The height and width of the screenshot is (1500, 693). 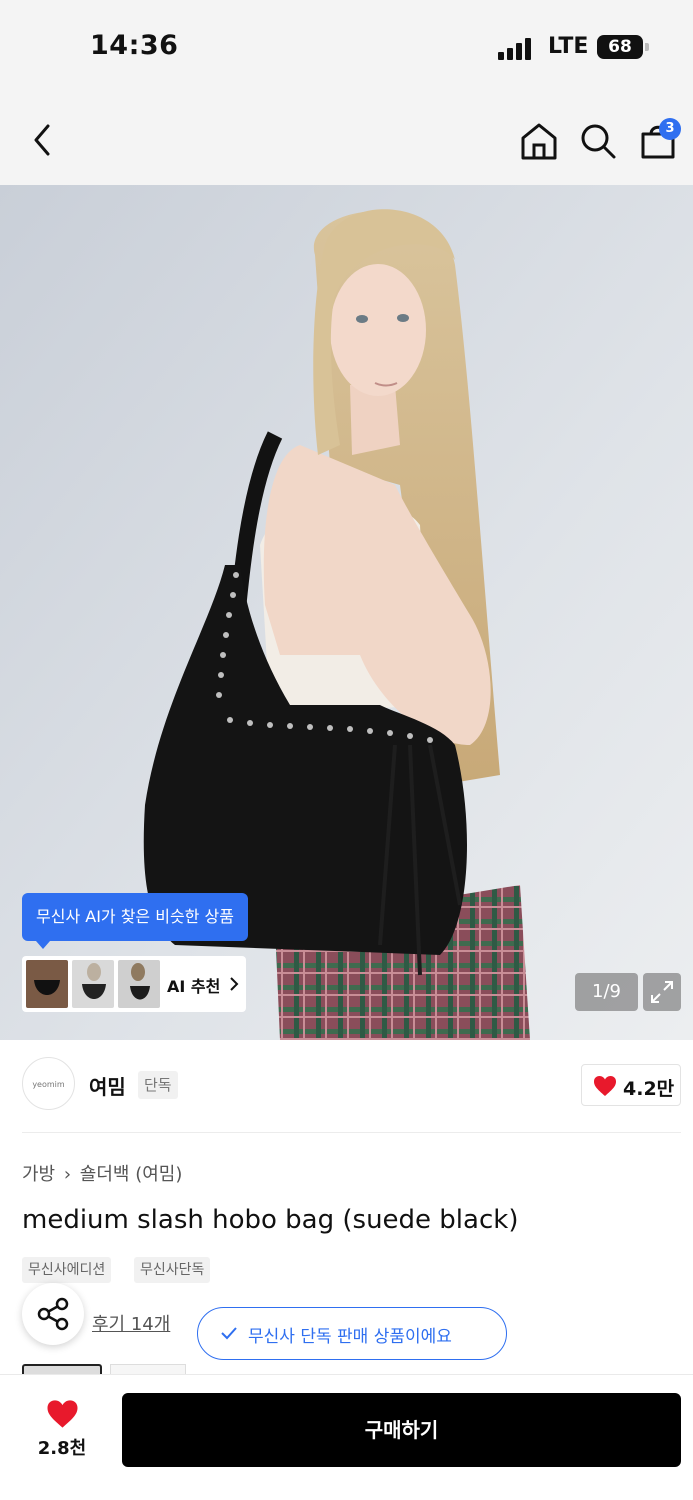 What do you see at coordinates (598, 141) in the screenshot?
I see `search-button` at bounding box center [598, 141].